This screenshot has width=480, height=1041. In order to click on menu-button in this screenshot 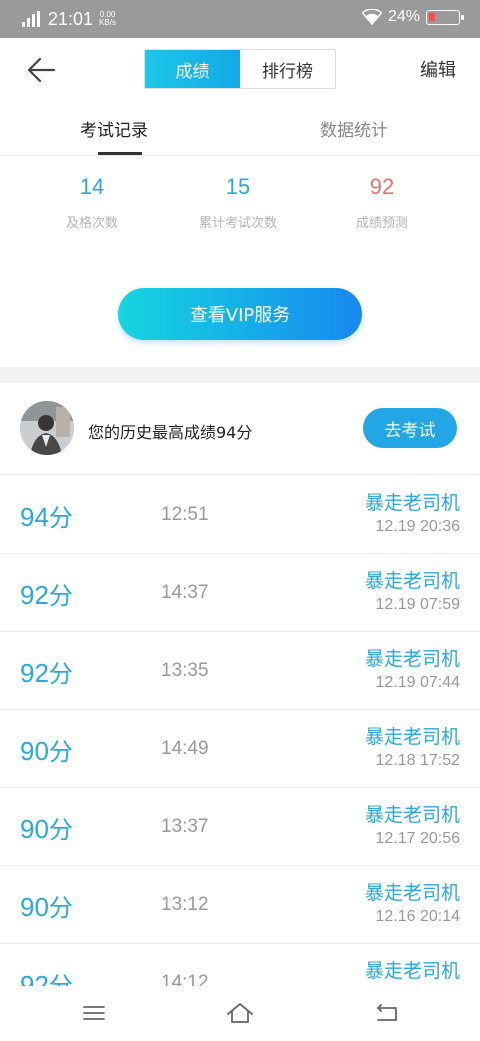, I will do `click(94, 1013)`.